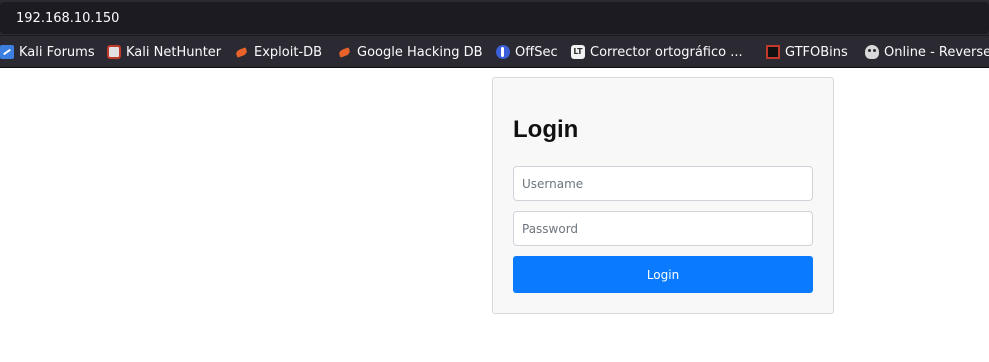 The height and width of the screenshot is (362, 989). Describe the element at coordinates (936, 52) in the screenshot. I see `bookmark-label: Online - Reverse` at that location.